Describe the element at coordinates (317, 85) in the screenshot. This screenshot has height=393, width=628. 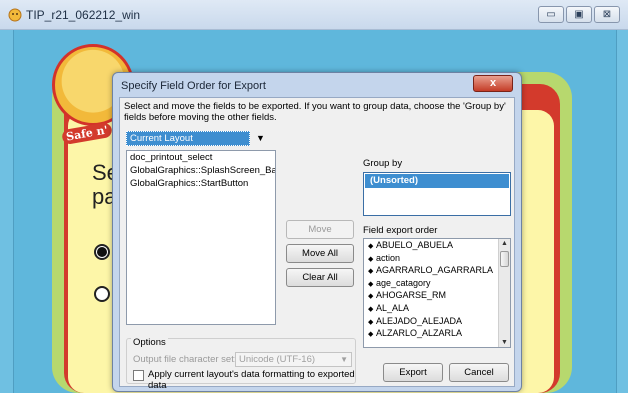
I see `dialog-titlebar: Specify Field Order for Export x` at that location.